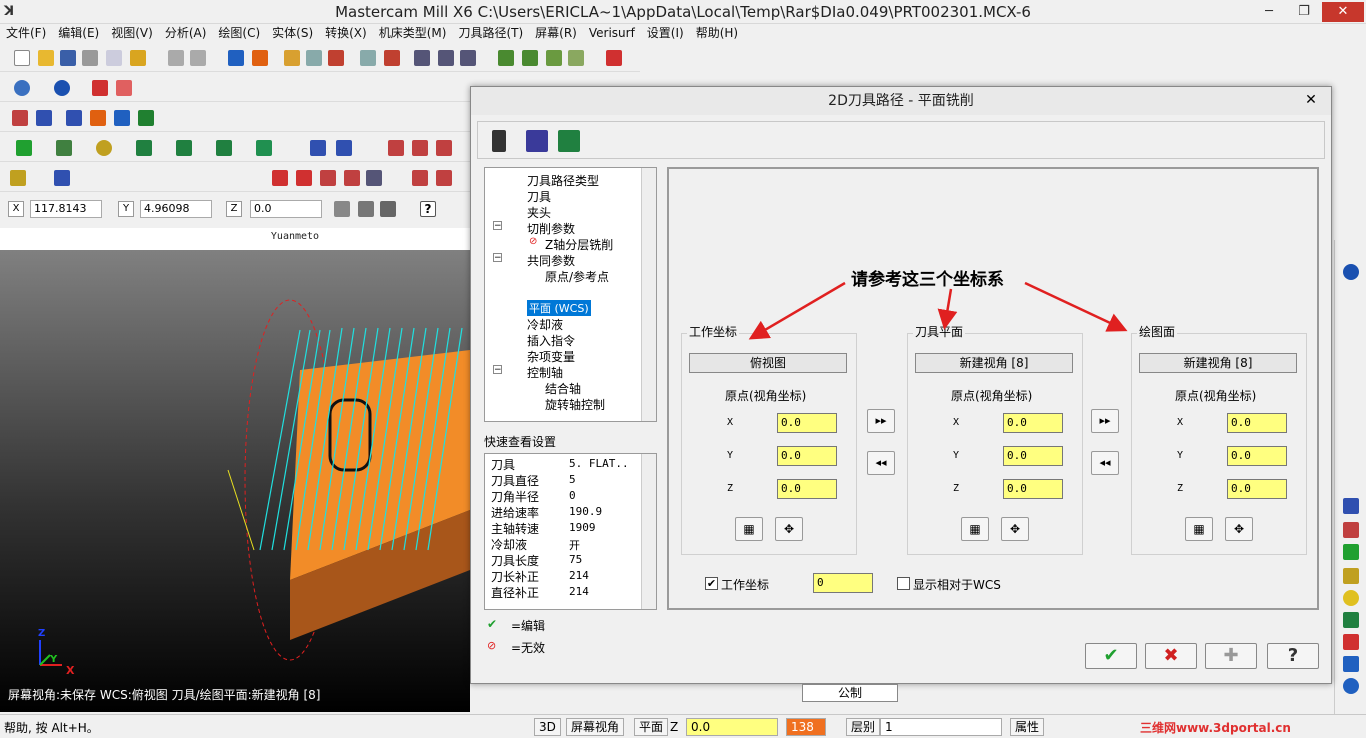 The height and width of the screenshot is (738, 1366). I want to click on tool-icon, so click(420, 178).